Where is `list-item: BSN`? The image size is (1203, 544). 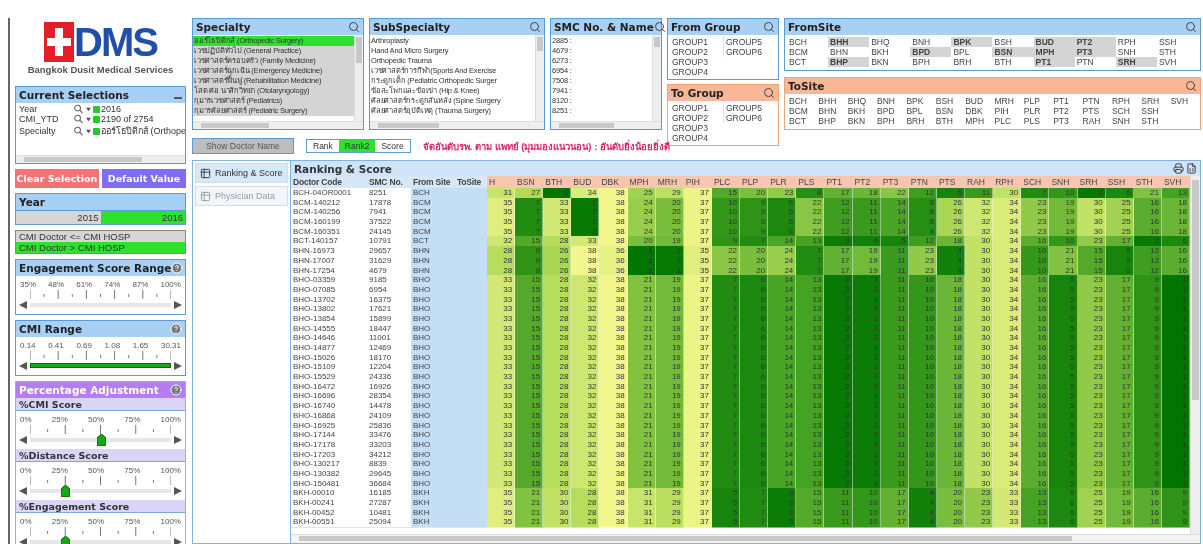
list-item: BSN is located at coordinates (1013, 52).